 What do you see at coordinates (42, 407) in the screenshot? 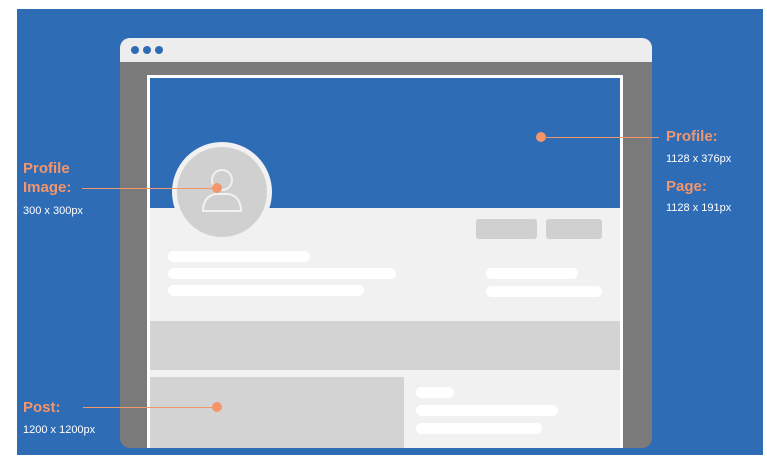
I see `post-label: Post:` at bounding box center [42, 407].